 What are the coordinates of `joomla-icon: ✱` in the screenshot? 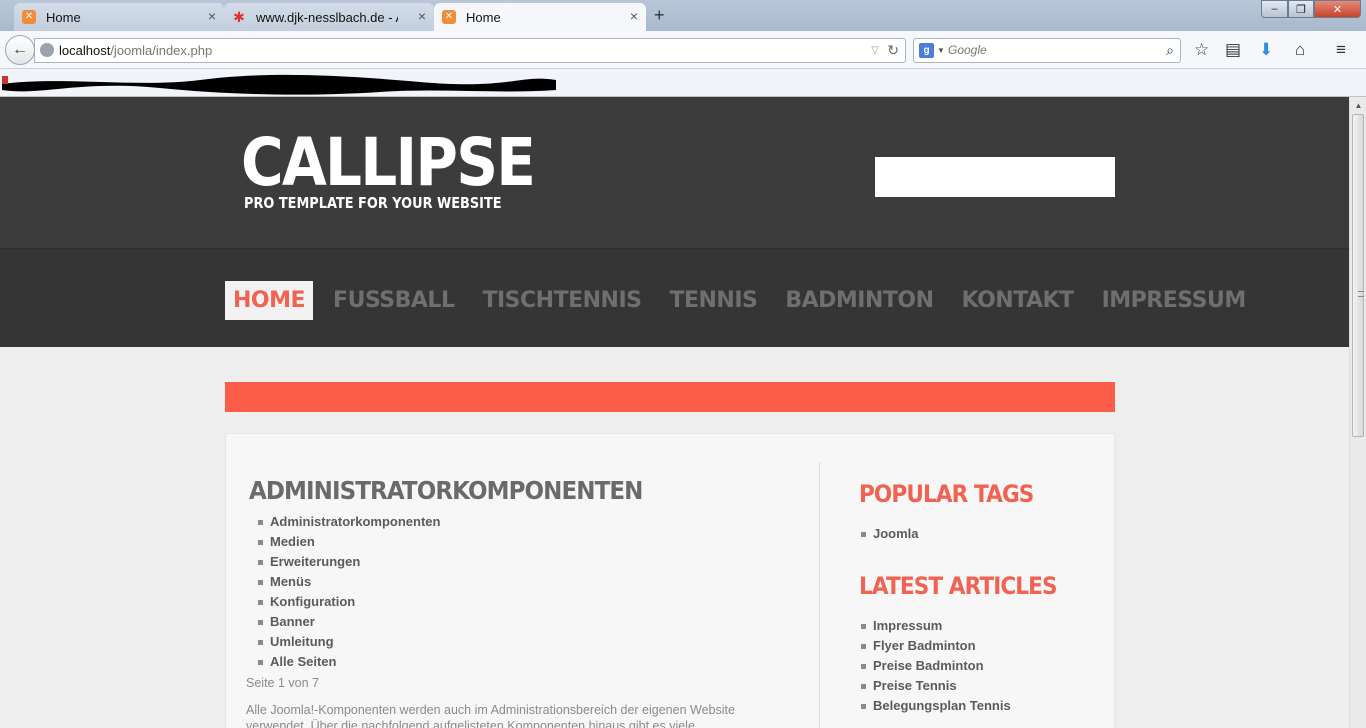 It's located at (239, 17).